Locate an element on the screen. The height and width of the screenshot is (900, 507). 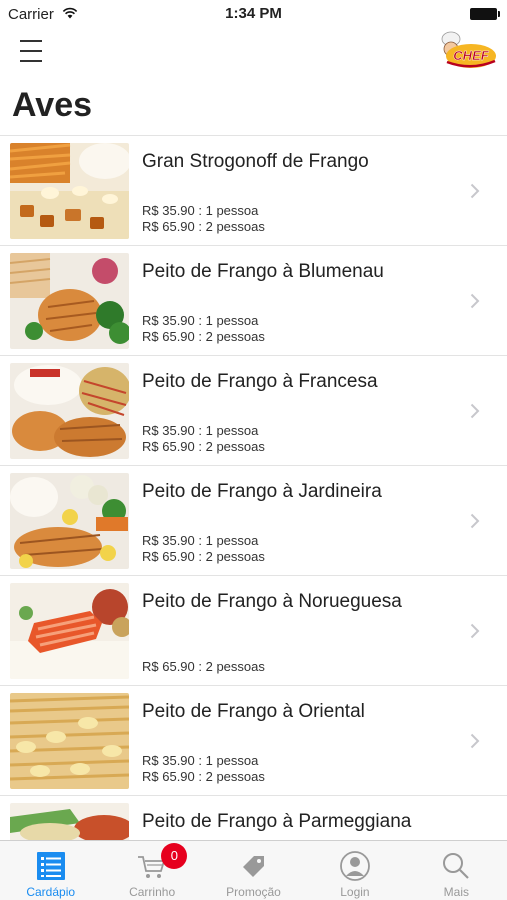
dish-name: Peito de Frango à Oriental is located at coordinates (253, 711).